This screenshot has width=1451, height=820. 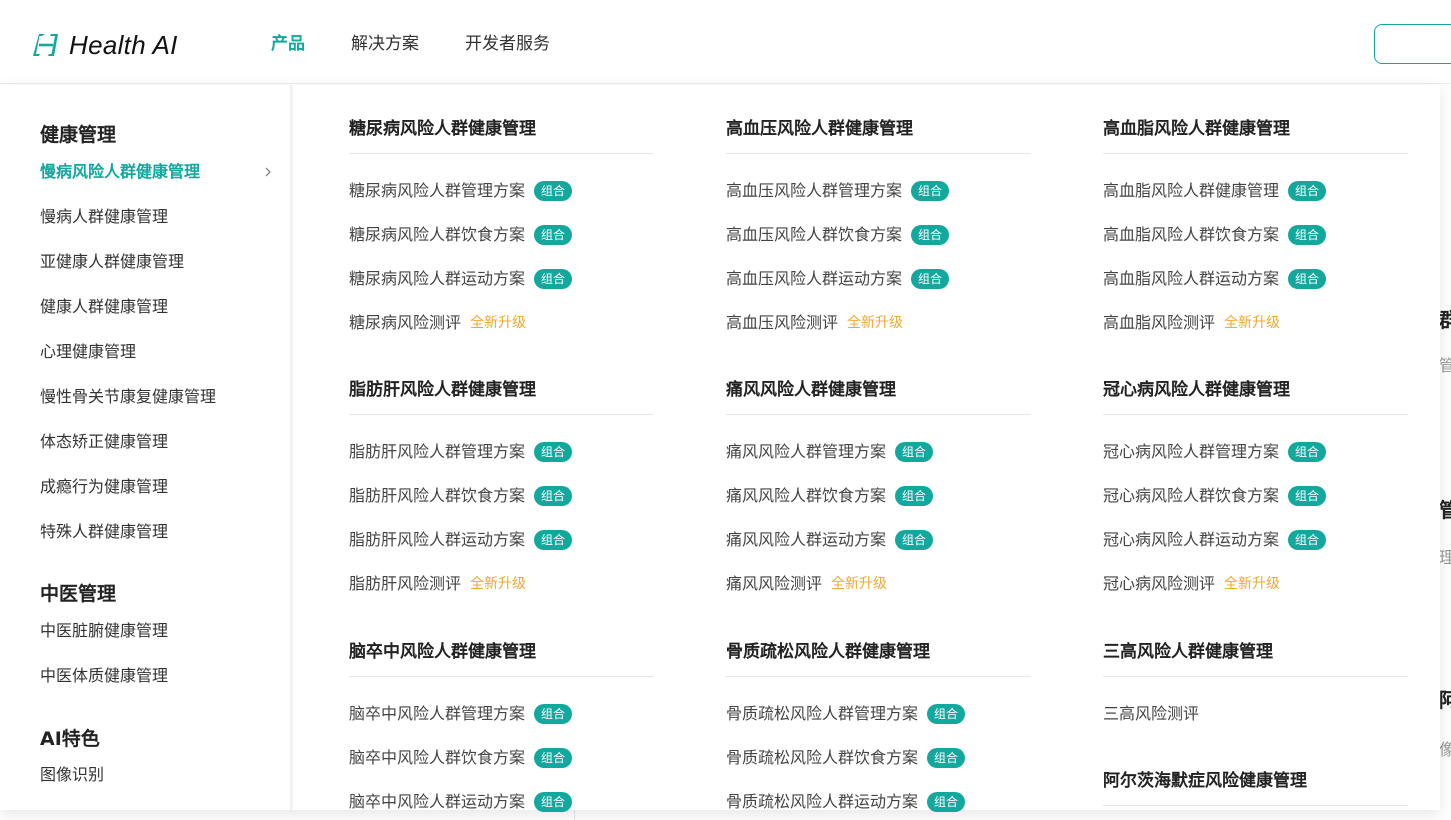 I want to click on brand-logo: Health AI, so click(x=104, y=45).